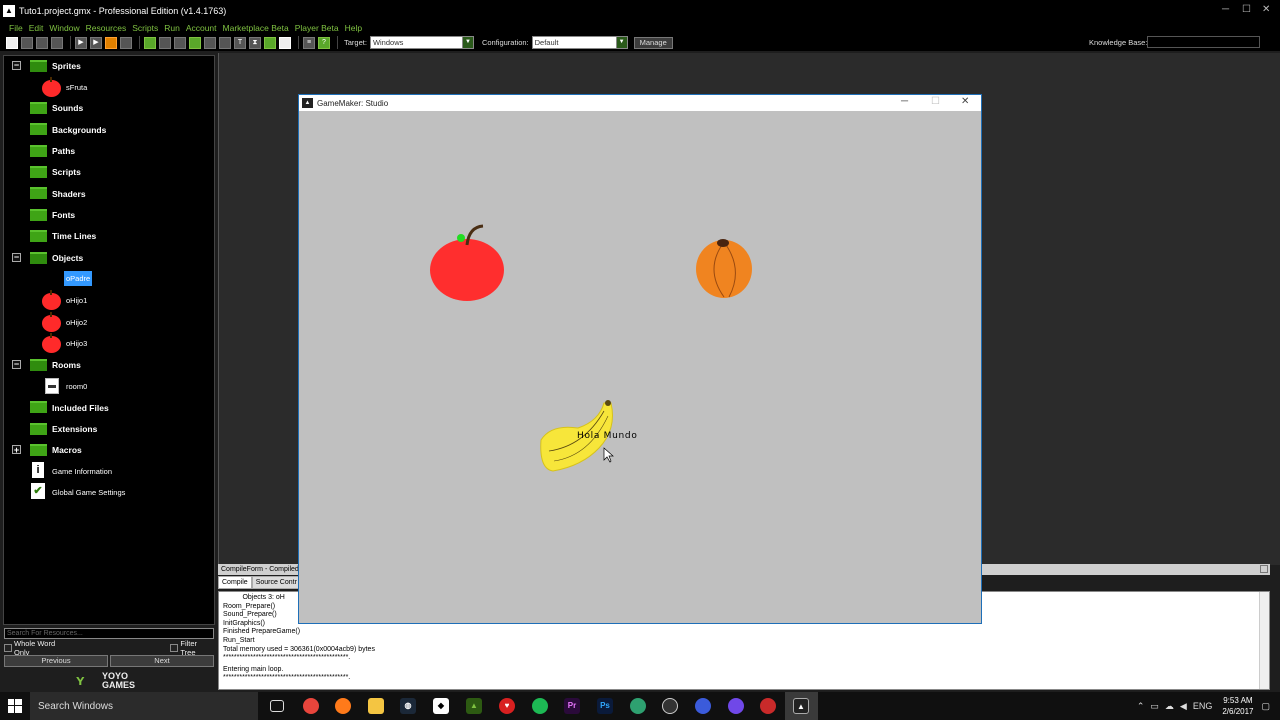 Image resolution: width=1280 pixels, height=720 pixels. What do you see at coordinates (1141, 706) in the screenshot?
I see `tray-expand-icon: ⌃` at bounding box center [1141, 706].